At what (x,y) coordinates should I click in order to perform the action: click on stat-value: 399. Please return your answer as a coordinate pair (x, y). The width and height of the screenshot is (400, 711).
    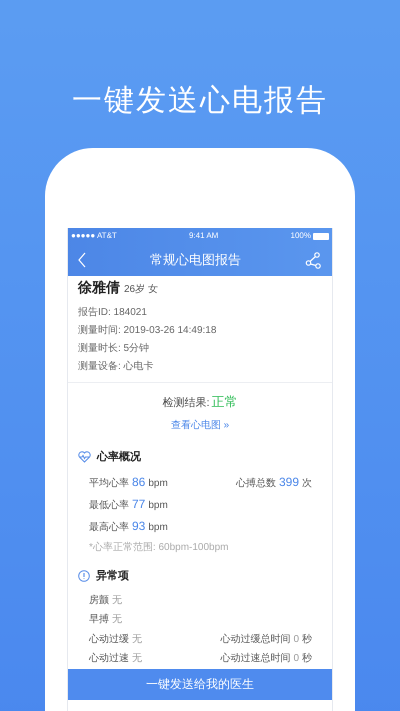
    Looking at the image, I should click on (288, 482).